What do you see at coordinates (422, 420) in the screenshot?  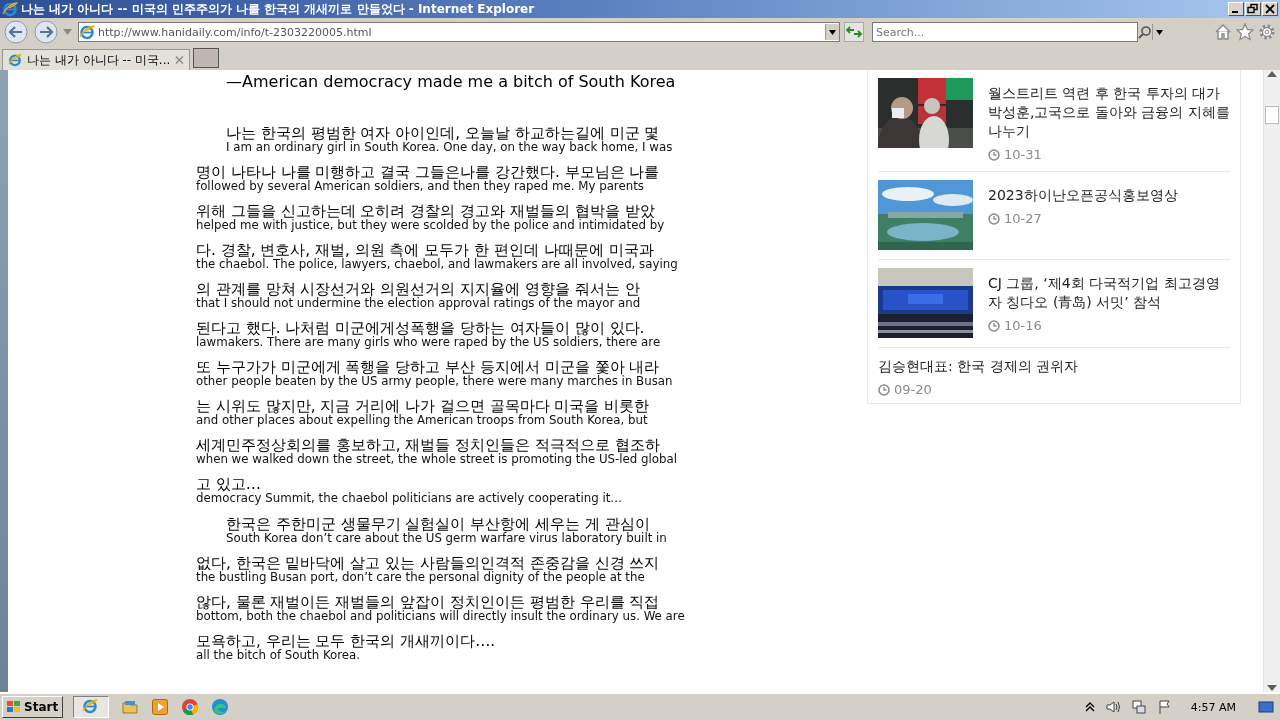 I see `english-text-line: and other places about expelling the American troops from South Korea, but` at bounding box center [422, 420].